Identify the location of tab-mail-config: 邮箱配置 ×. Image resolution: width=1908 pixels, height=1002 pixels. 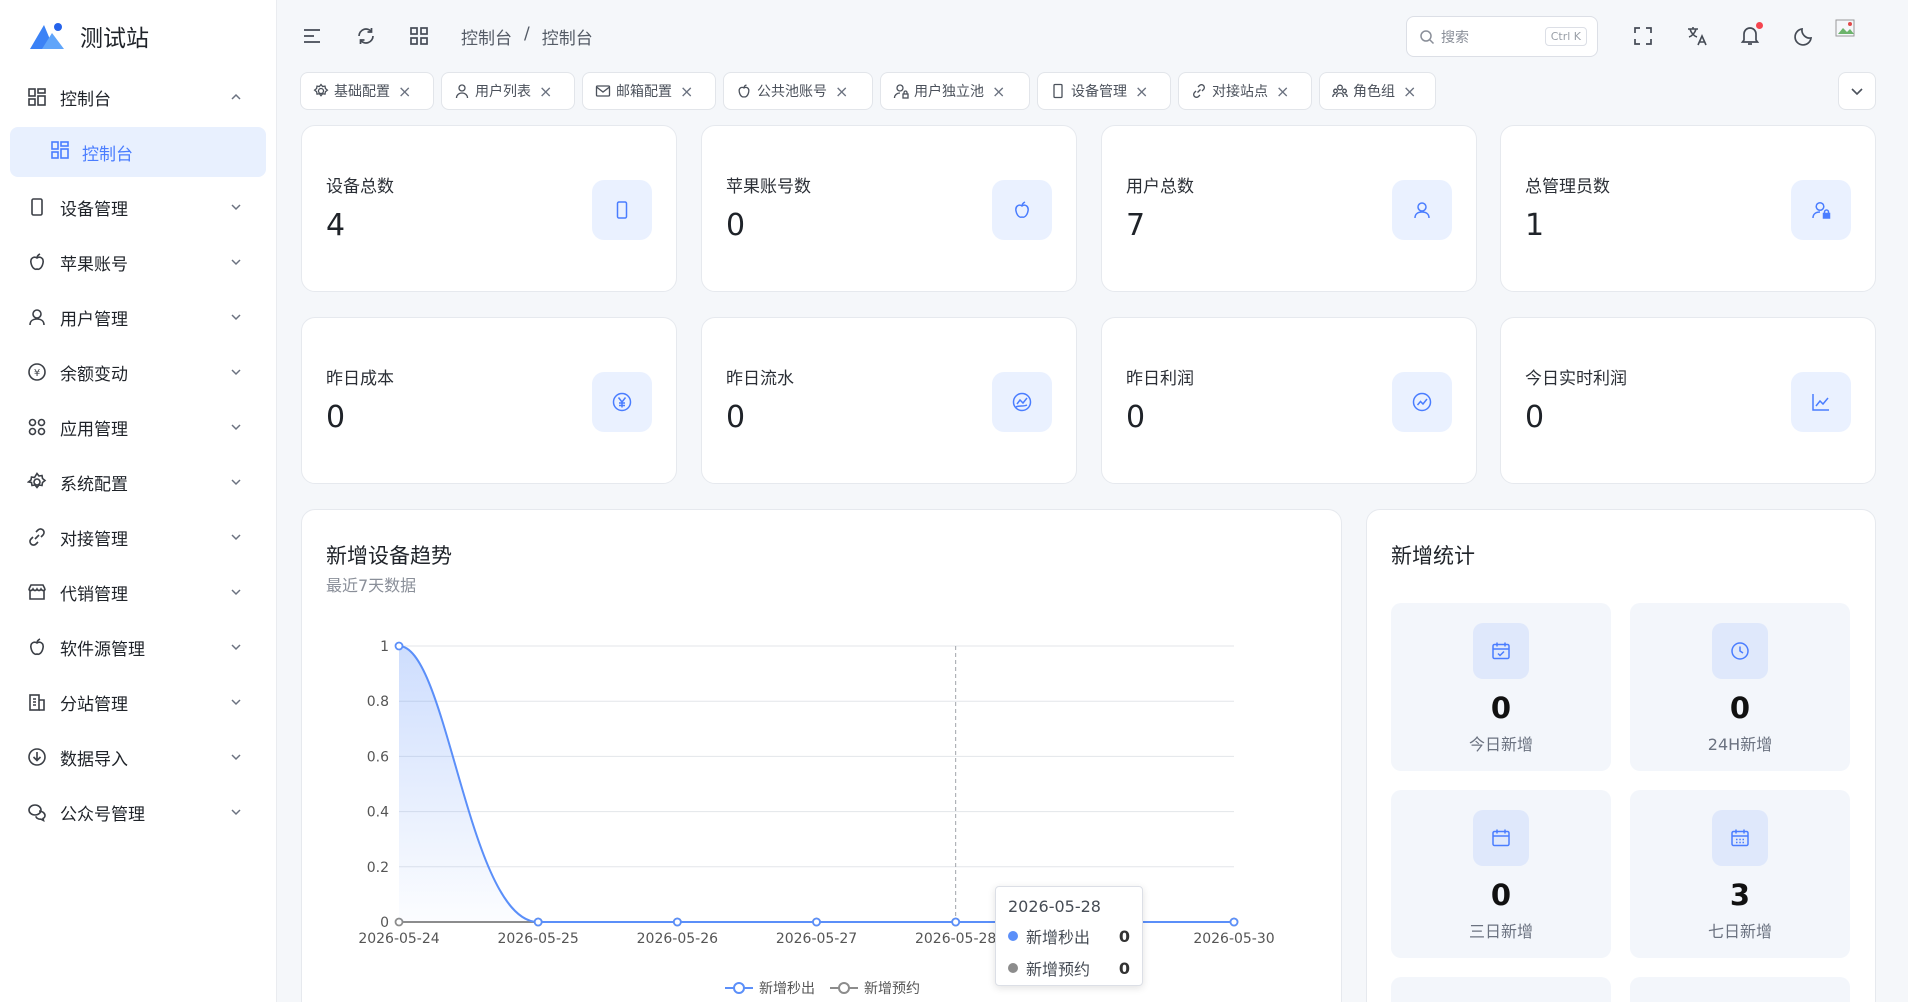
(649, 91).